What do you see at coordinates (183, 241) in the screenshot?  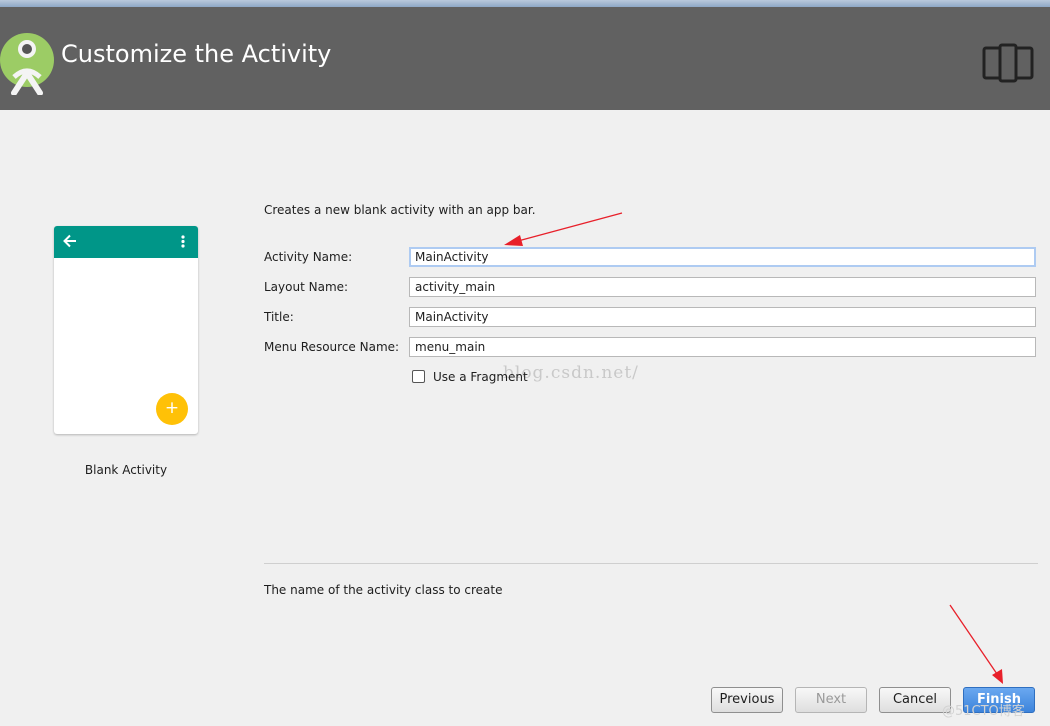 I see `more-vert-icon` at bounding box center [183, 241].